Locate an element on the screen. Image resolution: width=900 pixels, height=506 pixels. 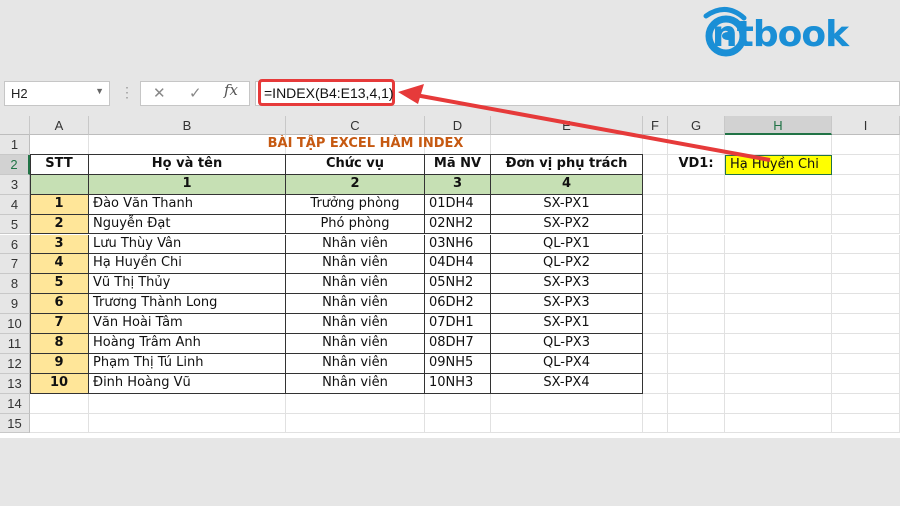
table-header: STT is located at coordinates (59, 164).